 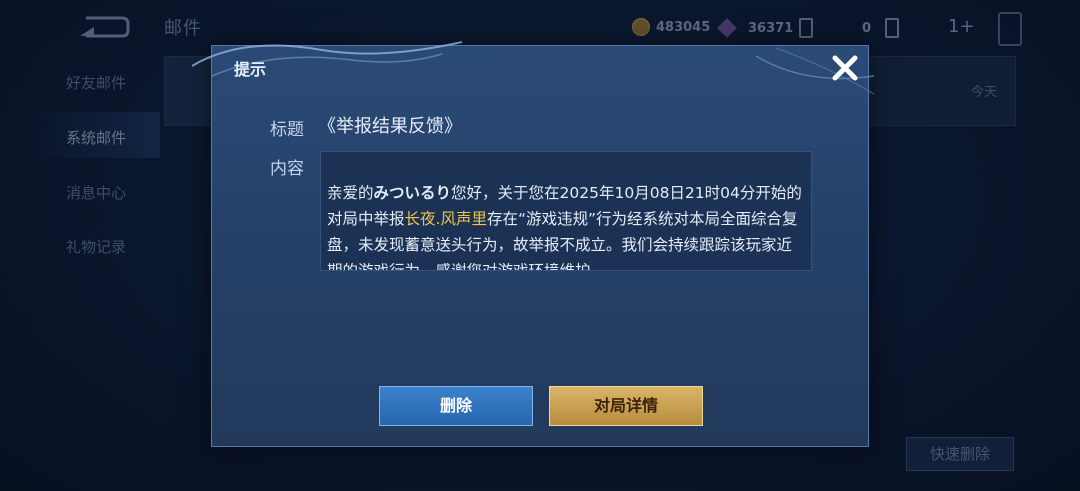 What do you see at coordinates (390, 126) in the screenshot?
I see `subject-value: 《举报结果反馈》` at bounding box center [390, 126].